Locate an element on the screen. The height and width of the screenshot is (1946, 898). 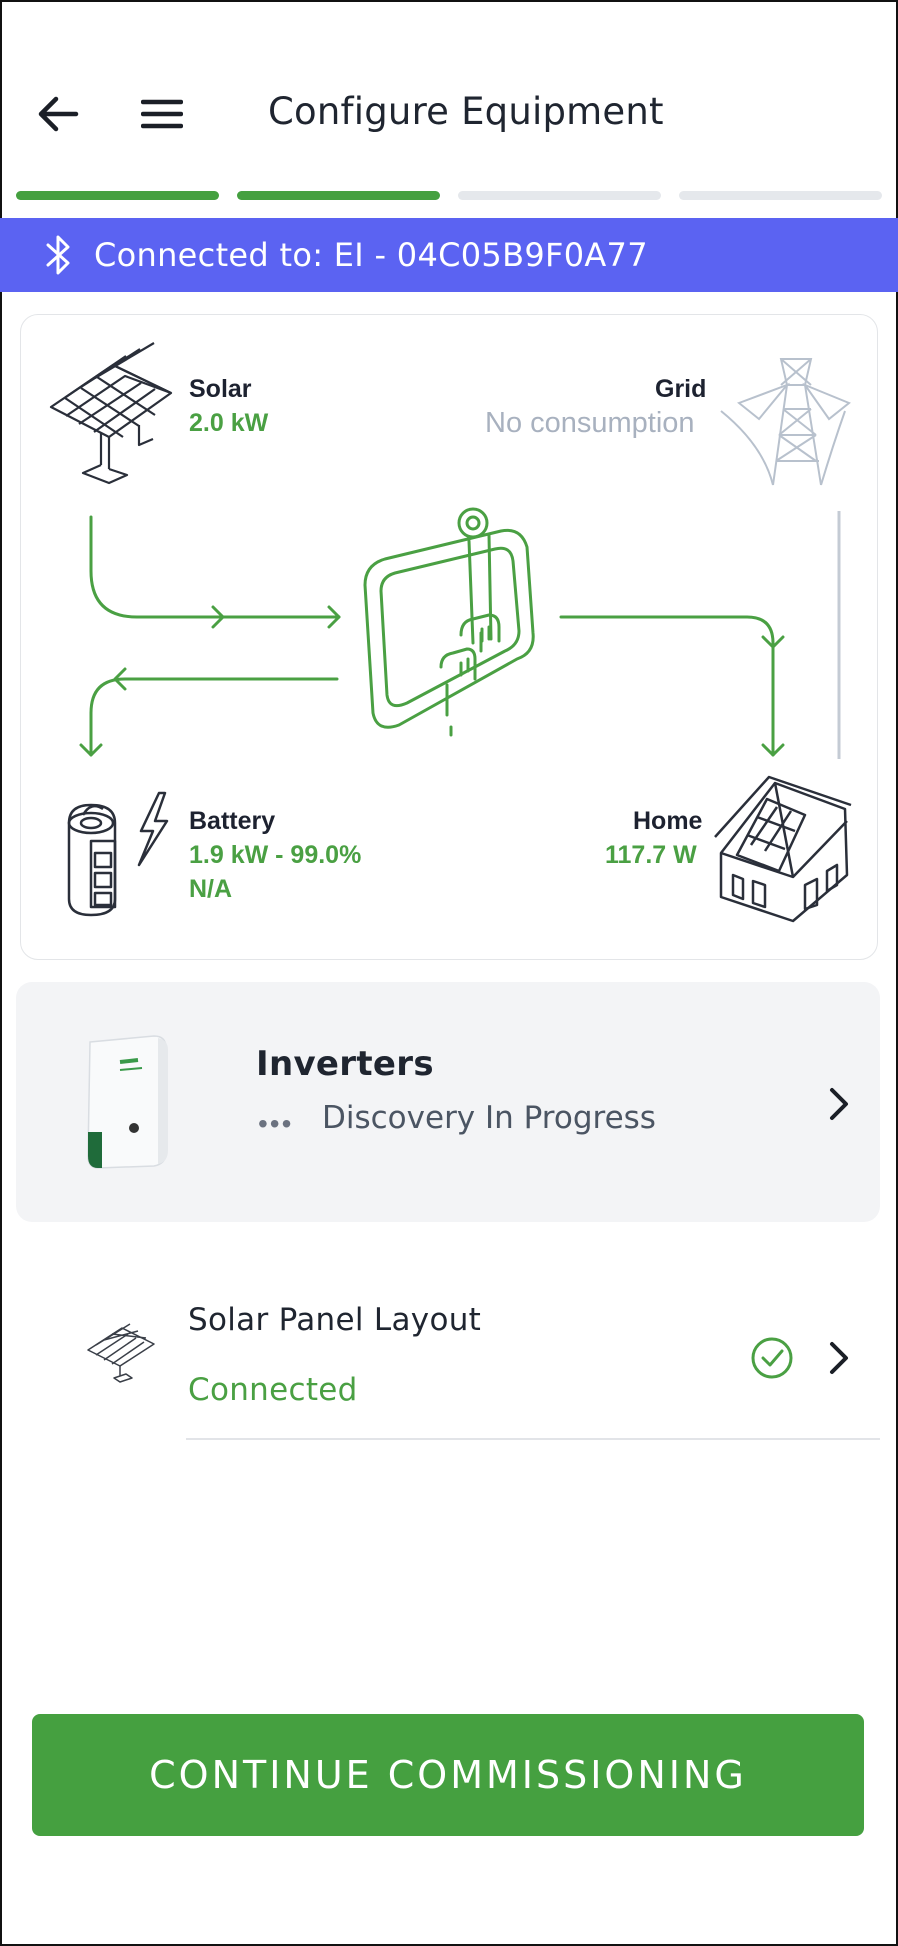
inverters-status: Discovery In Progress is located at coordinates (489, 1118).